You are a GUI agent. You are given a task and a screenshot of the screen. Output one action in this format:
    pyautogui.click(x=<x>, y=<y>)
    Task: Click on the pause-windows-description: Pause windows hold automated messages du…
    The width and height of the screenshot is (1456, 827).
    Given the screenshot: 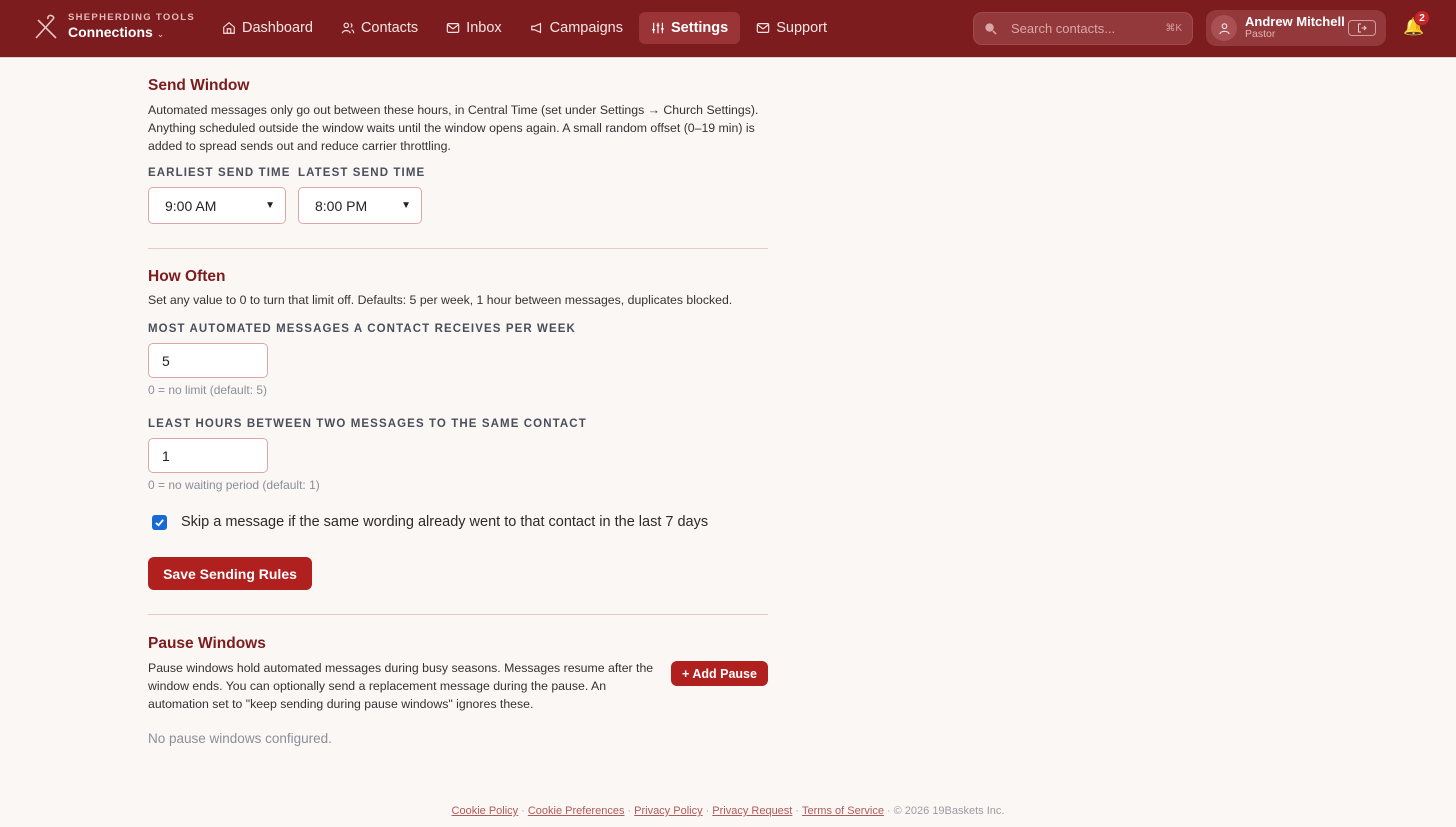 What is the action you would take?
    pyautogui.click(x=401, y=686)
    